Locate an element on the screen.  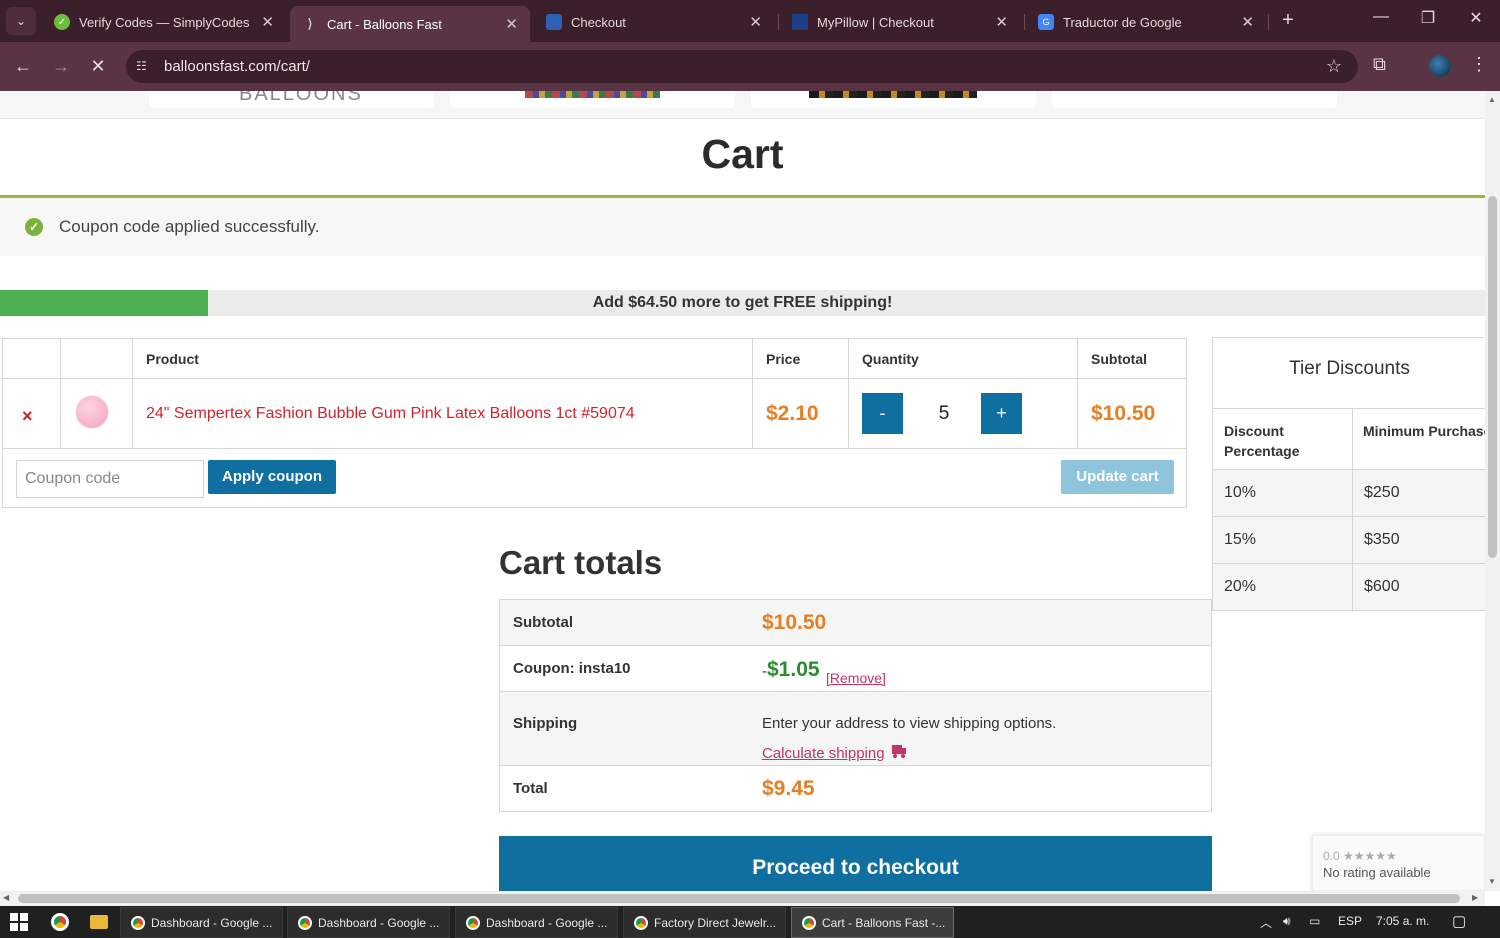
header-thumbnail is located at coordinates (97, 359).